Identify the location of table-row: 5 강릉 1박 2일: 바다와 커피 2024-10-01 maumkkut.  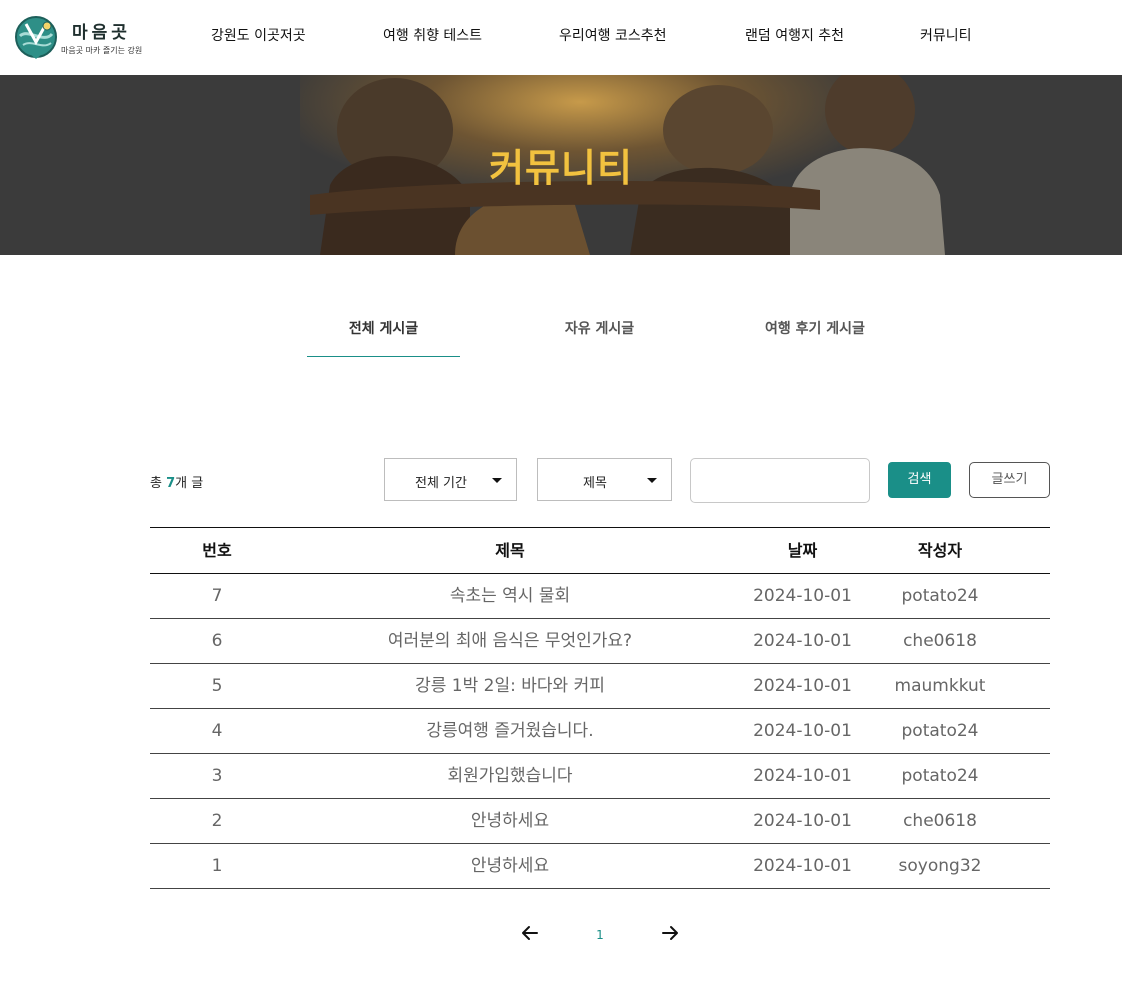
(600, 686).